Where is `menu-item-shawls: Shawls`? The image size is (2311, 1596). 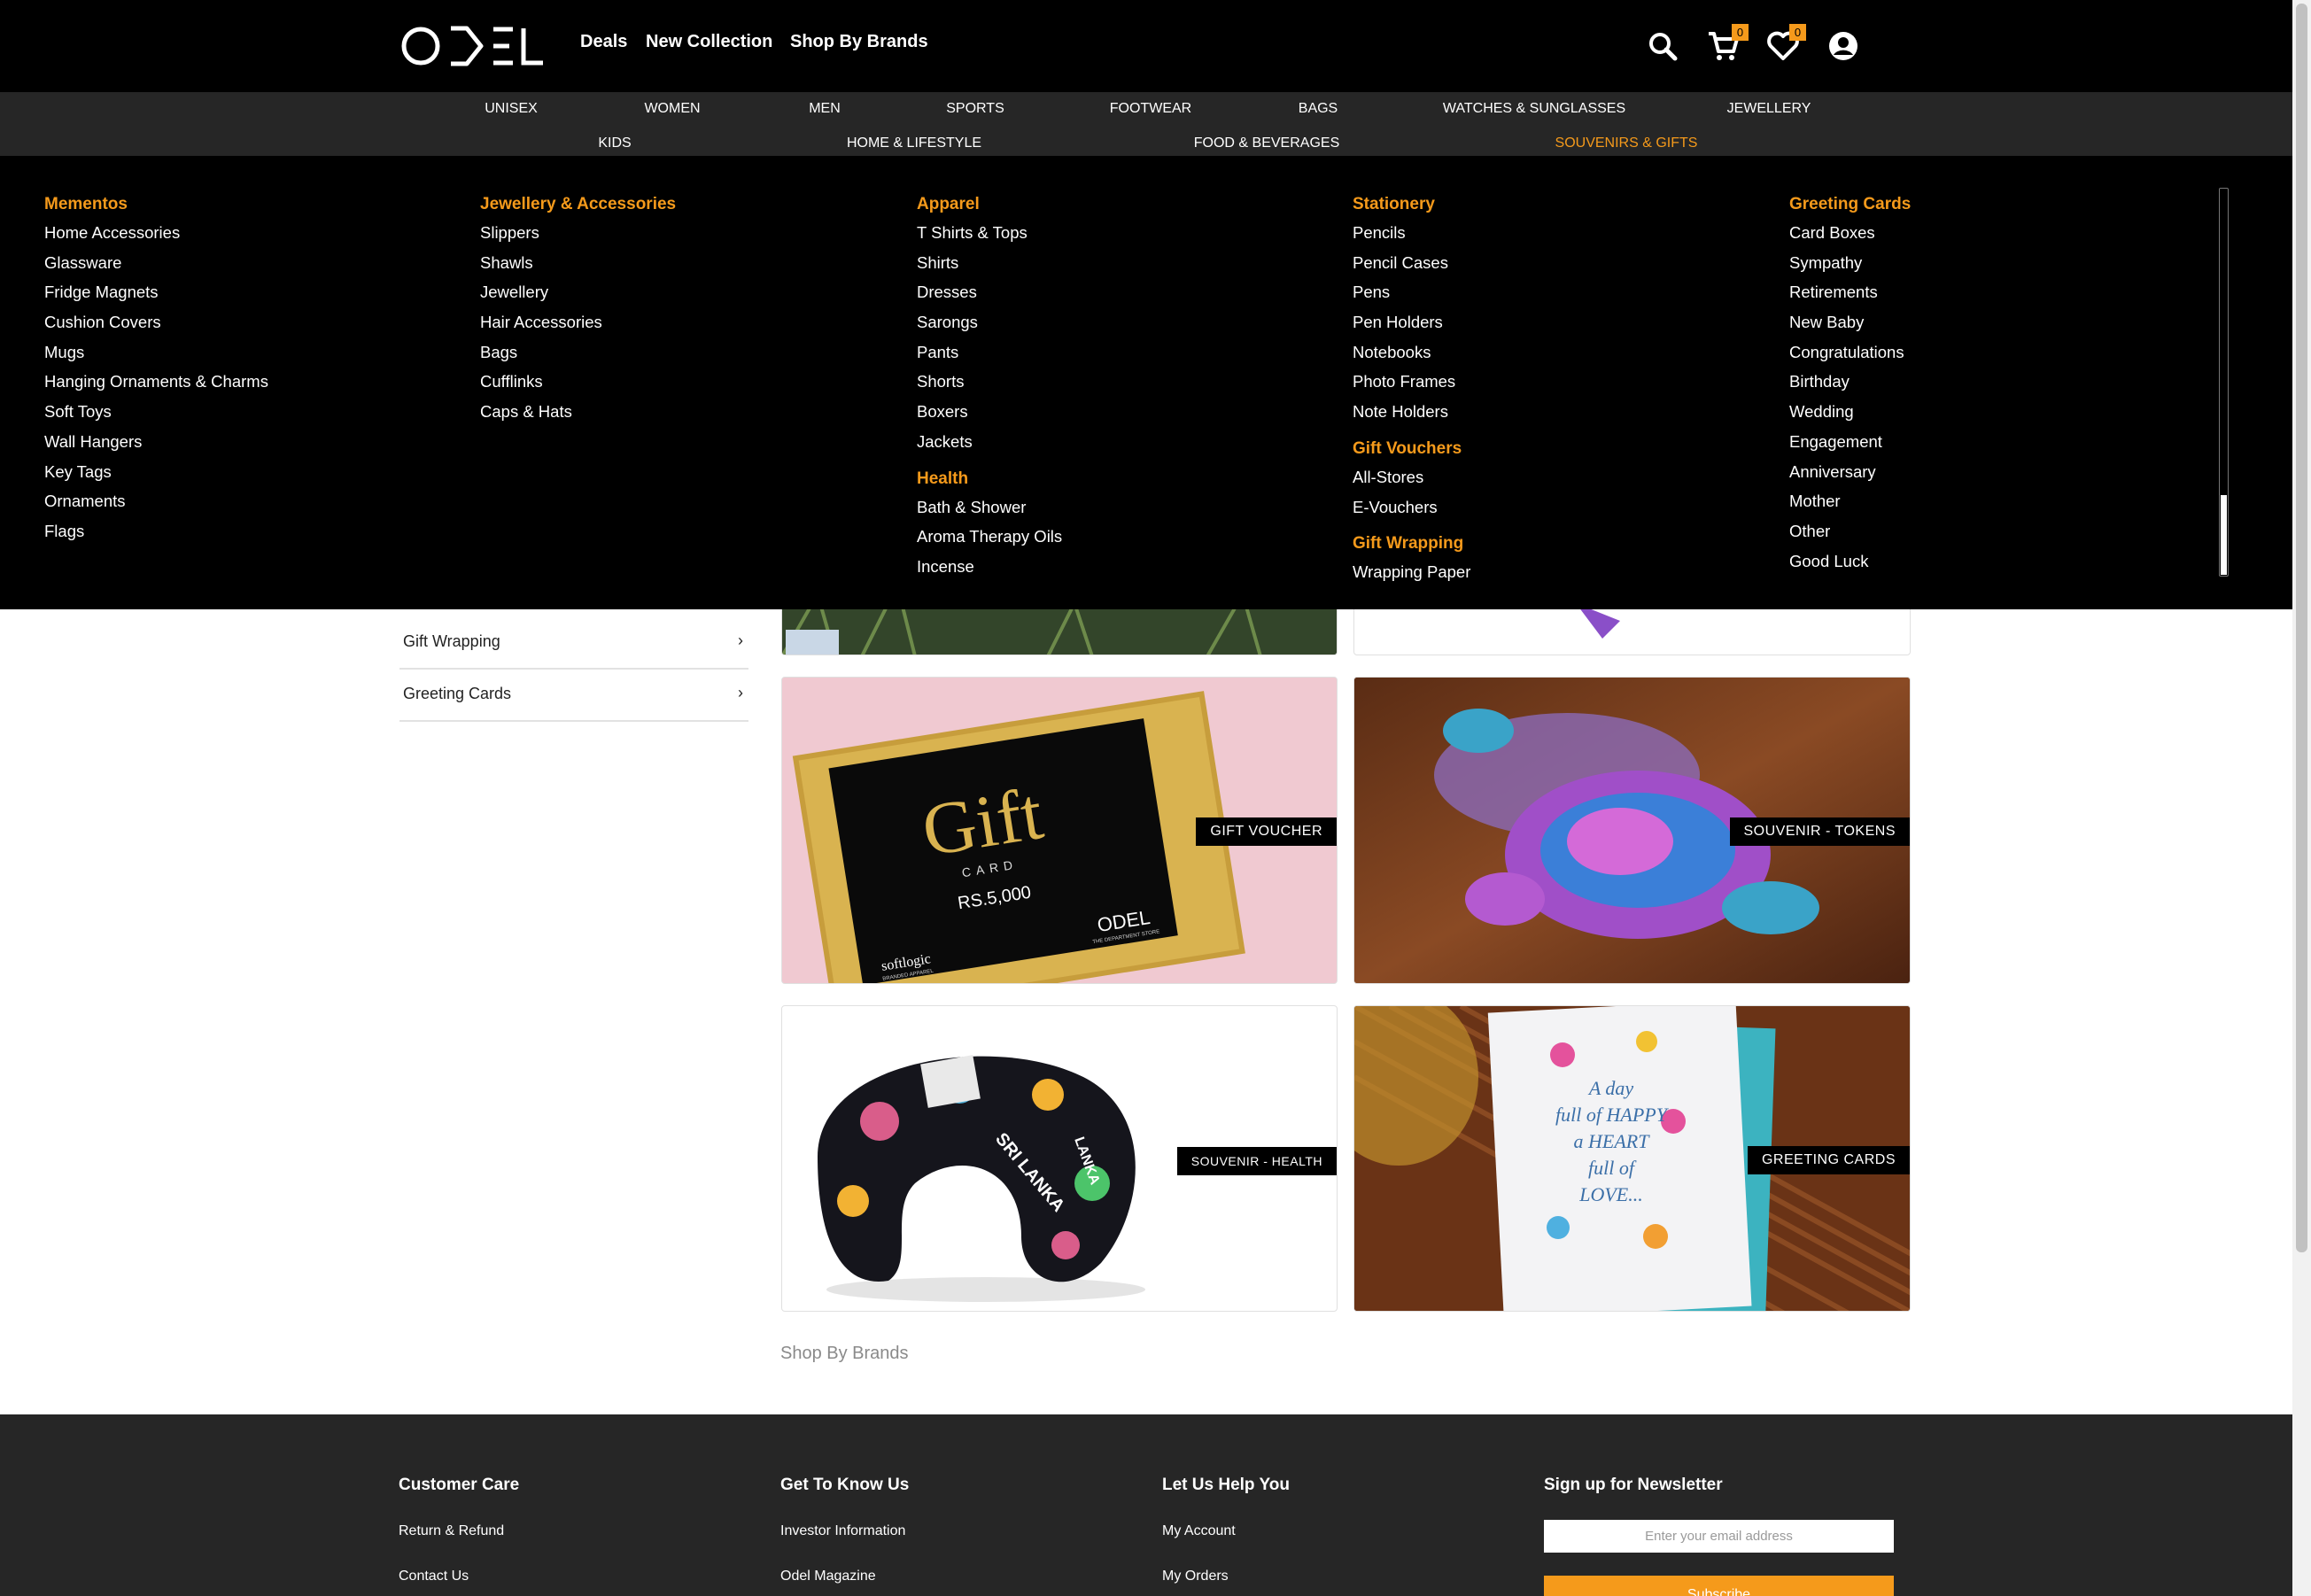
menu-item-shawls: Shawls is located at coordinates (692, 263).